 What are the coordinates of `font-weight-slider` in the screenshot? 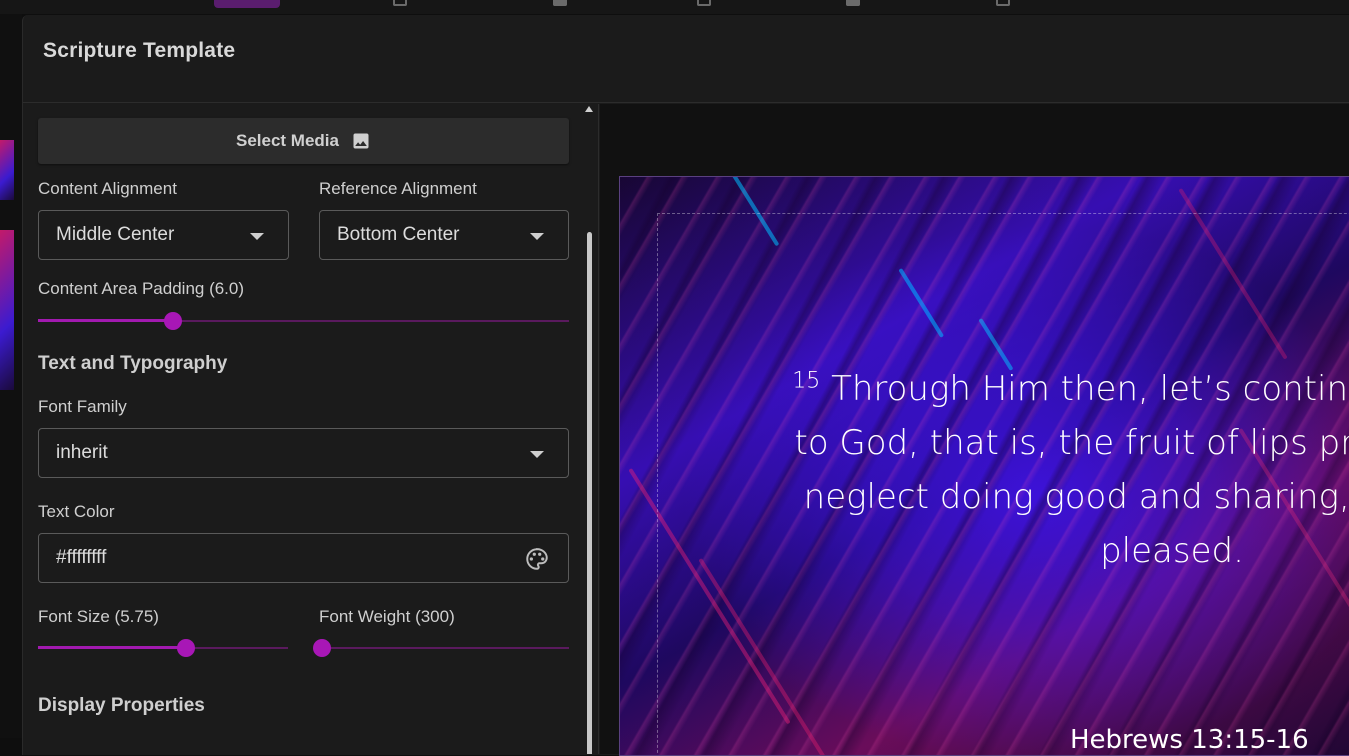 It's located at (440, 648).